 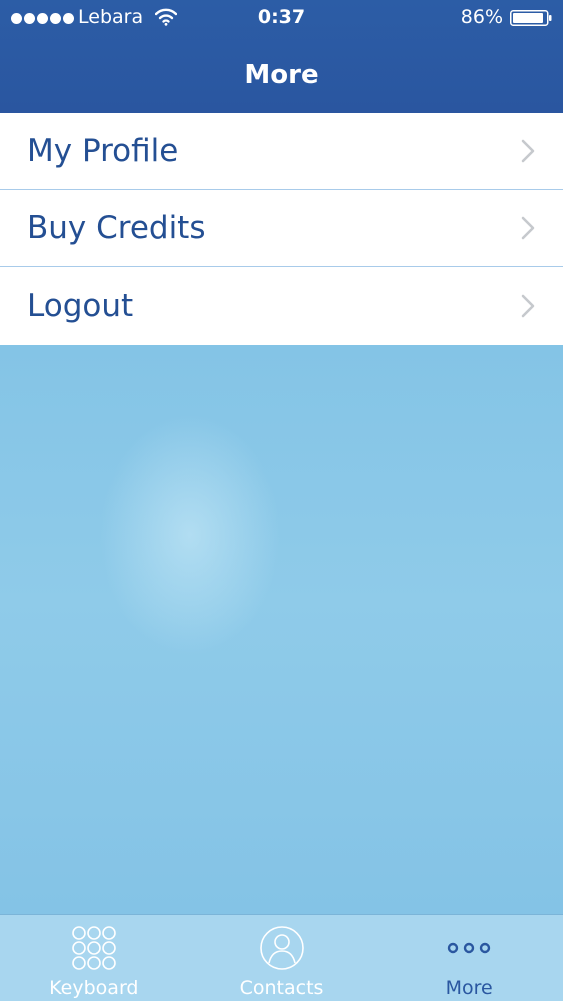 I want to click on menu-item-my-profile: My Profile, so click(x=281, y=151).